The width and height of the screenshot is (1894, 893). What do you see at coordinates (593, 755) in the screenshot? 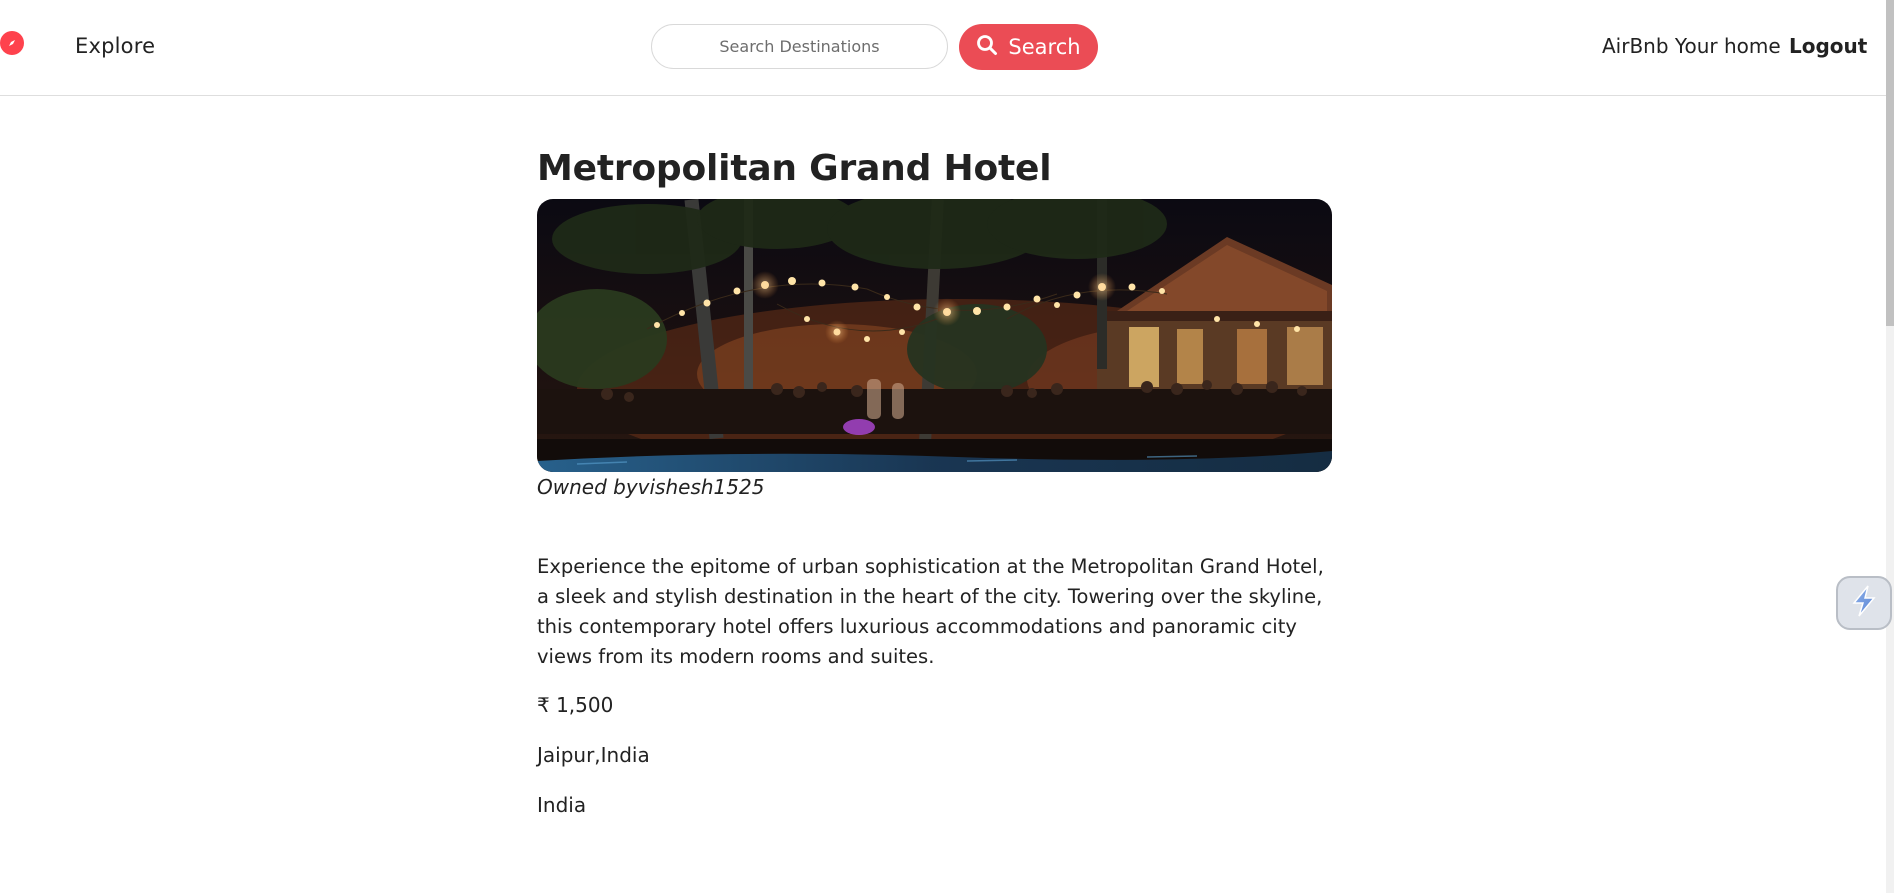
I see `listing-location: Jaipur,India` at bounding box center [593, 755].